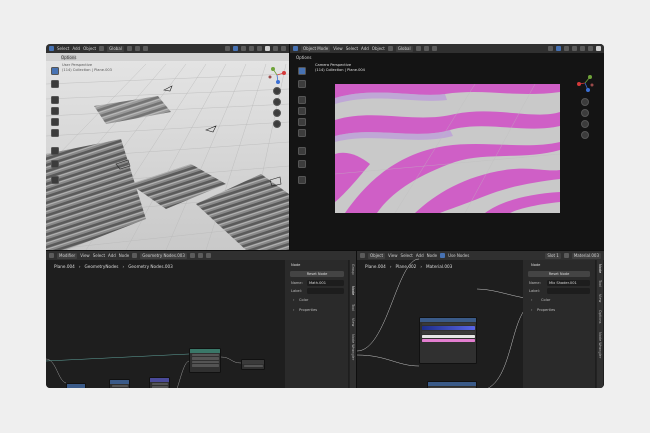 Image resolution: width=650 pixels, height=433 pixels. I want to click on geo-reset-node-button: Reset Node, so click(317, 274).